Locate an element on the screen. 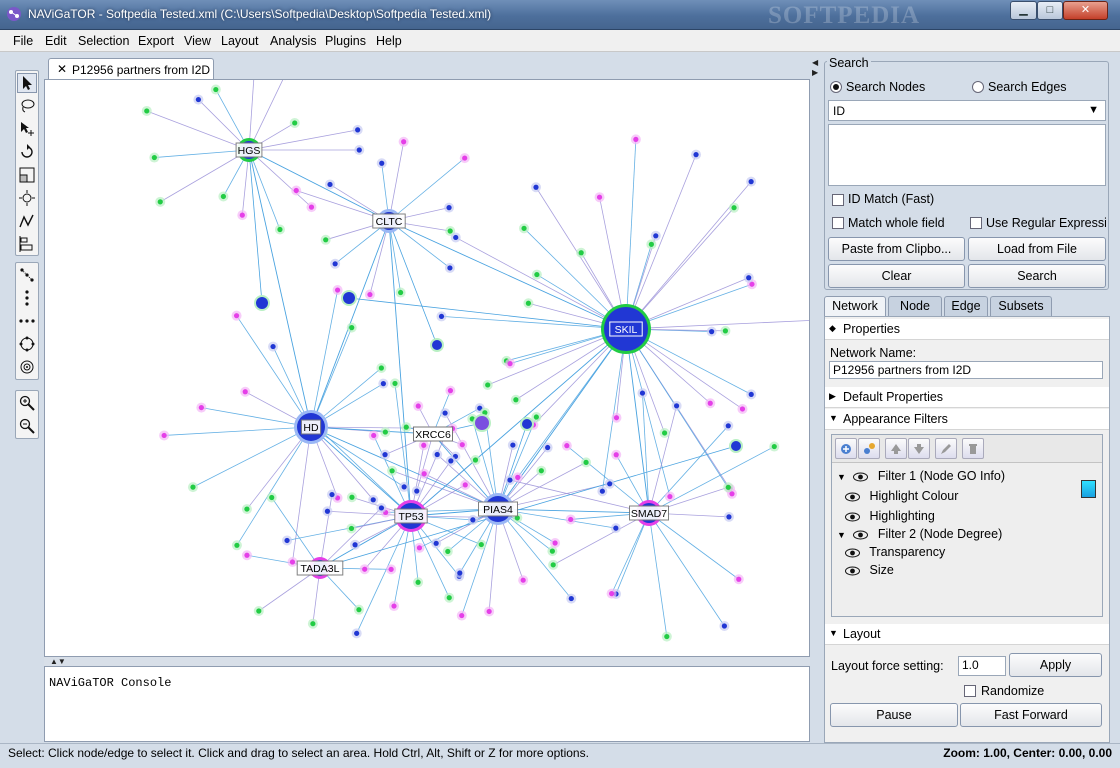 The image size is (1120, 768). match-whole-field-checkbox is located at coordinates (838, 223).